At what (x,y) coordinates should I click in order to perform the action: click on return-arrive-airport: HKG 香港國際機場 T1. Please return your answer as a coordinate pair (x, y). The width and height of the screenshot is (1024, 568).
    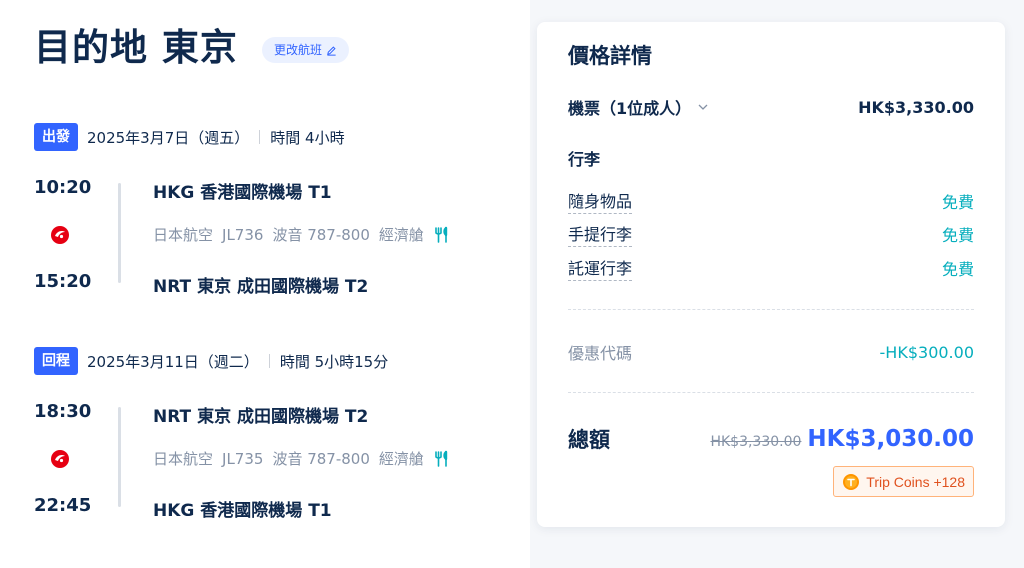
    Looking at the image, I should click on (242, 511).